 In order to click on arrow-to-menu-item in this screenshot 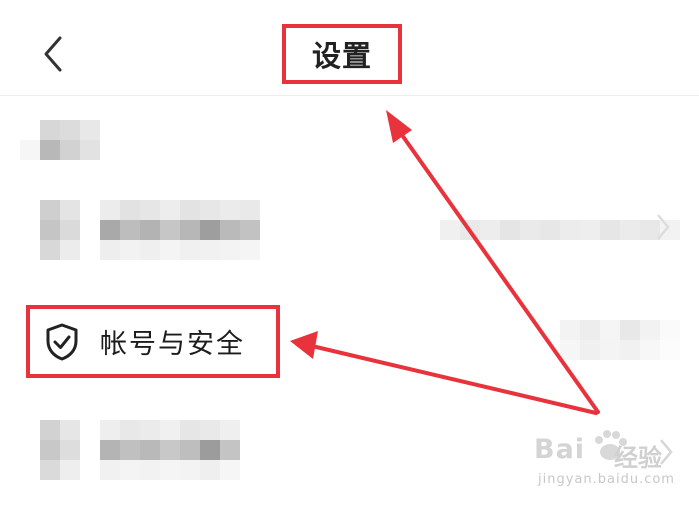, I will do `click(444, 373)`.